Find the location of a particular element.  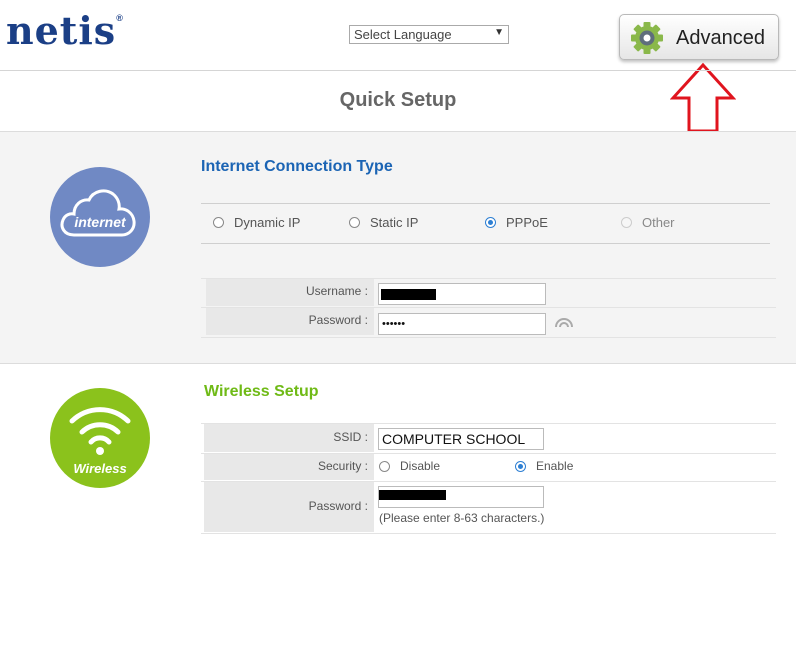

advanced-button-label: Advanced is located at coordinates (720, 38).